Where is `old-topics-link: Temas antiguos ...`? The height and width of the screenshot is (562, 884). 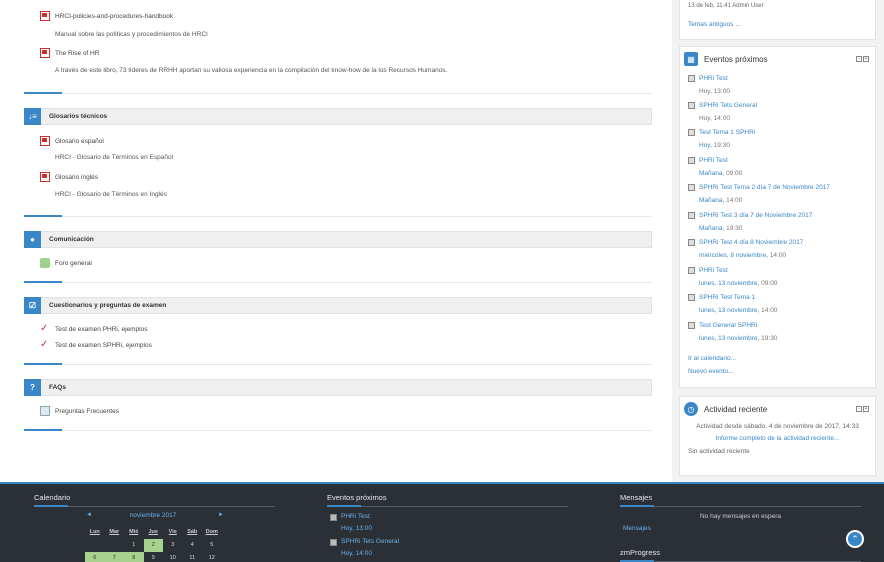 old-topics-link: Temas antiguos ... is located at coordinates (714, 24).